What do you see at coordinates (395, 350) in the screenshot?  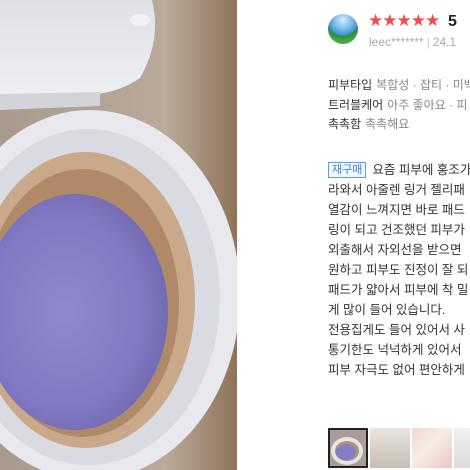 I see `review-line: 통기한도 넉넉하게 있어서` at bounding box center [395, 350].